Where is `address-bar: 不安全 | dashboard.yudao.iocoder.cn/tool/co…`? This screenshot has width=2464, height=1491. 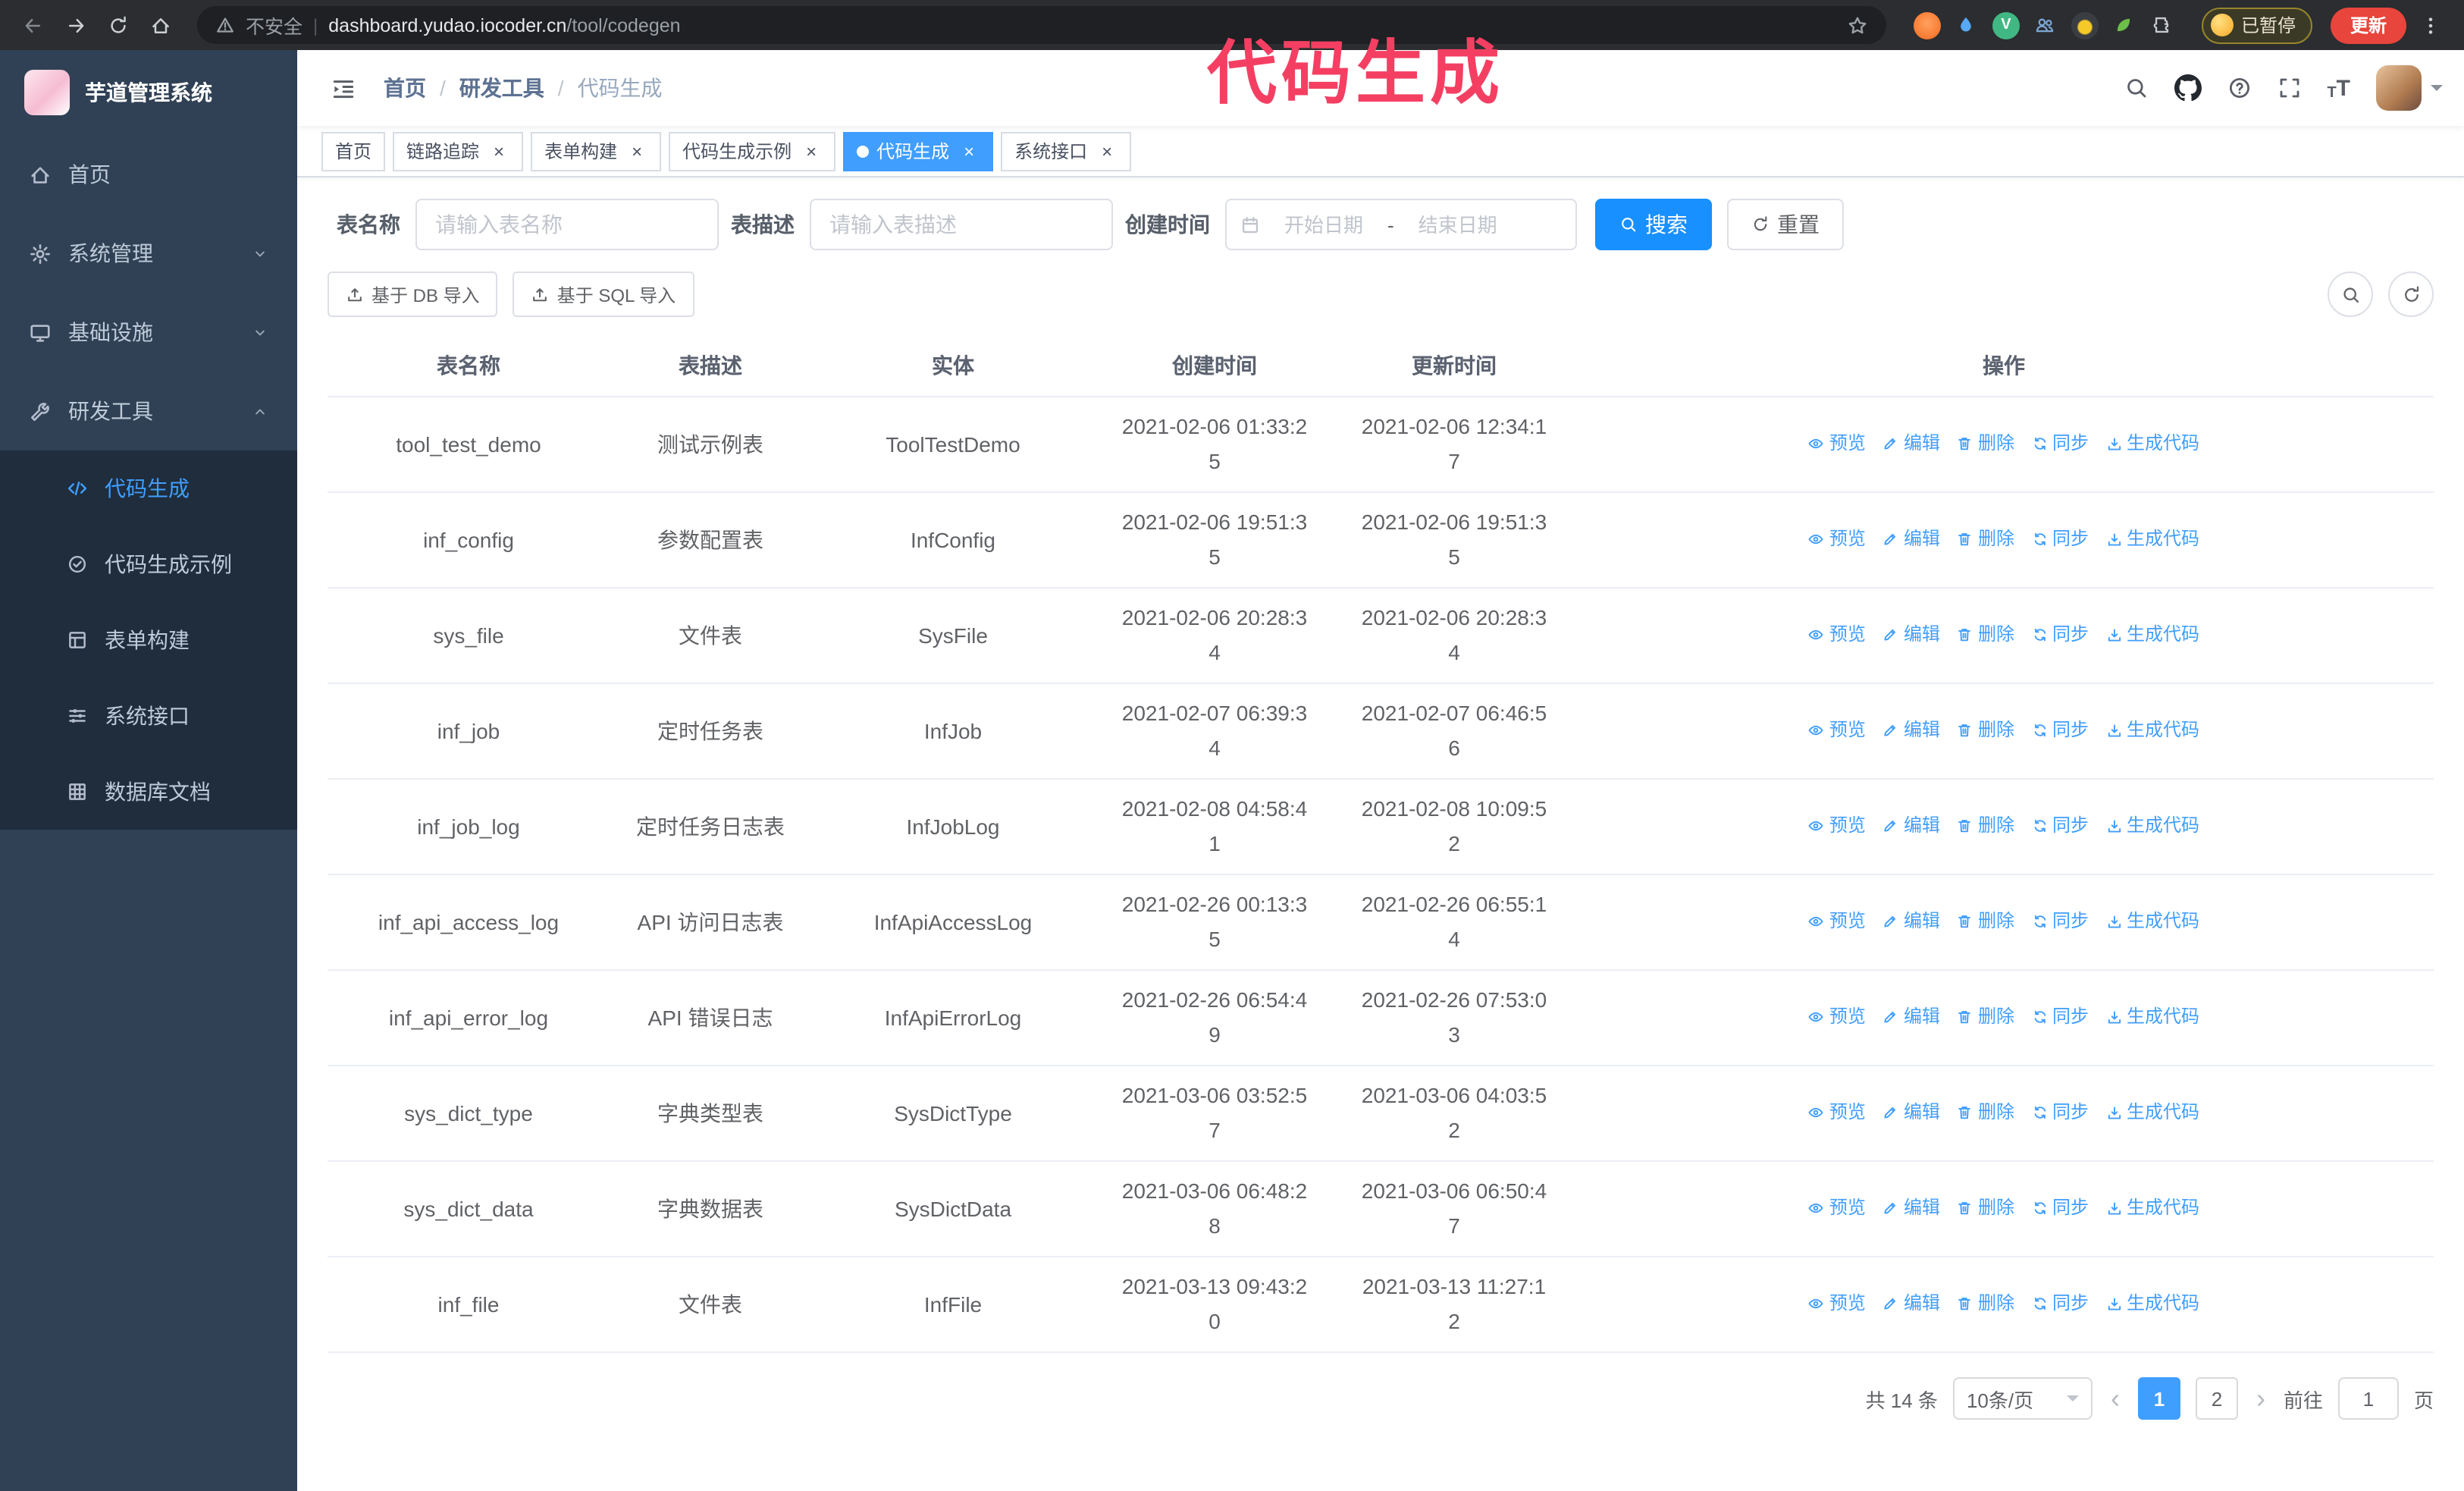 address-bar: 不安全 | dashboard.yudao.iocoder.cn/tool/co… is located at coordinates (1041, 25).